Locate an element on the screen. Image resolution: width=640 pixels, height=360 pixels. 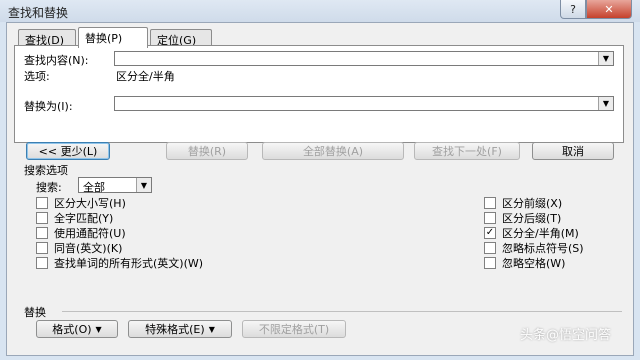
find-label: 查找内容(N): is located at coordinates (56, 60).